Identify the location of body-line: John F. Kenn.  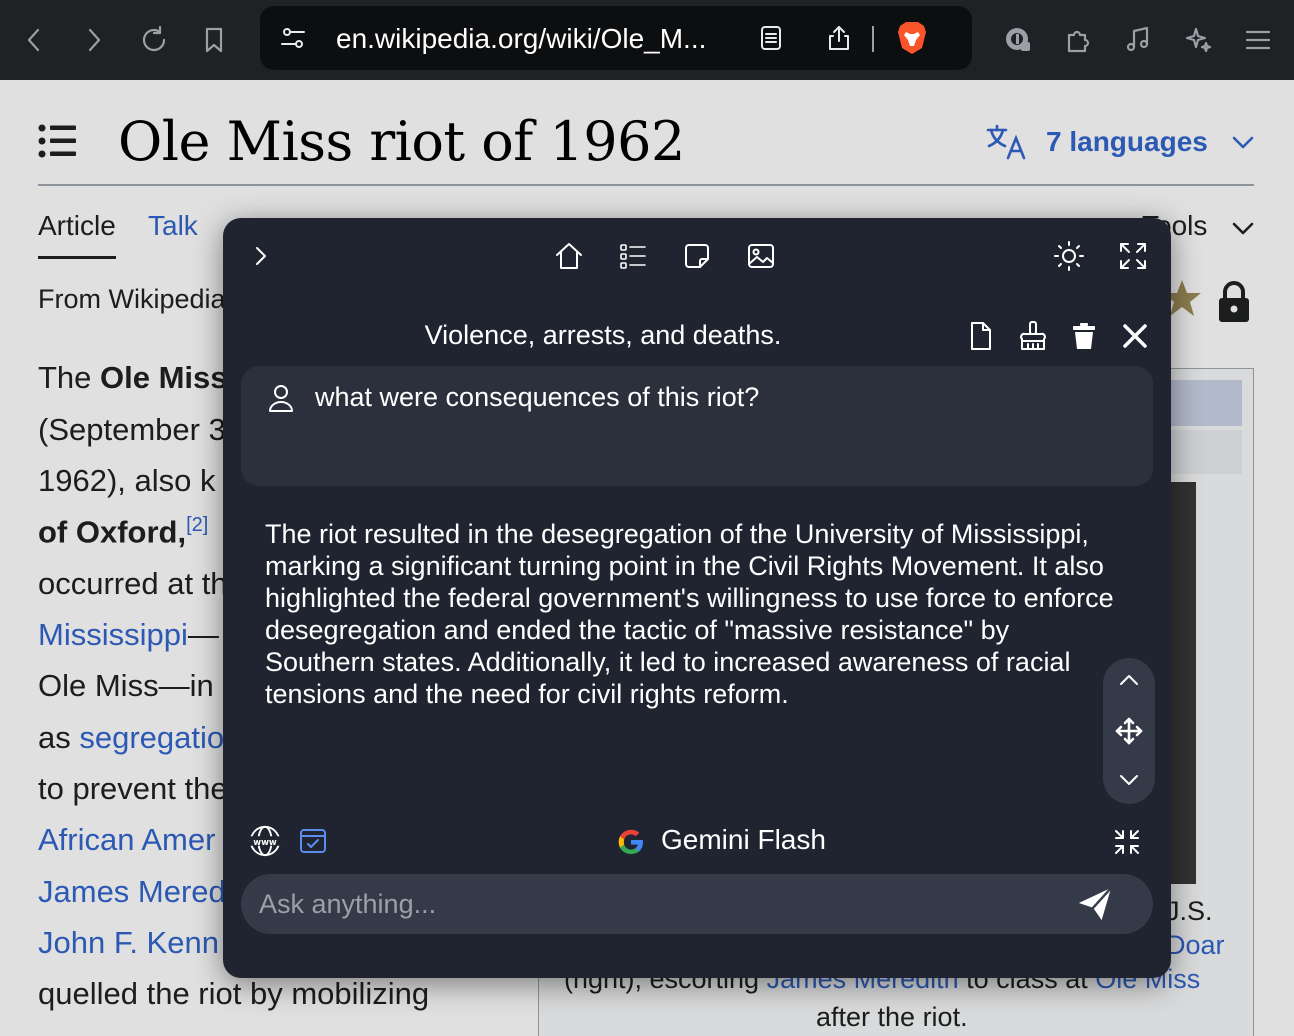
(128, 943).